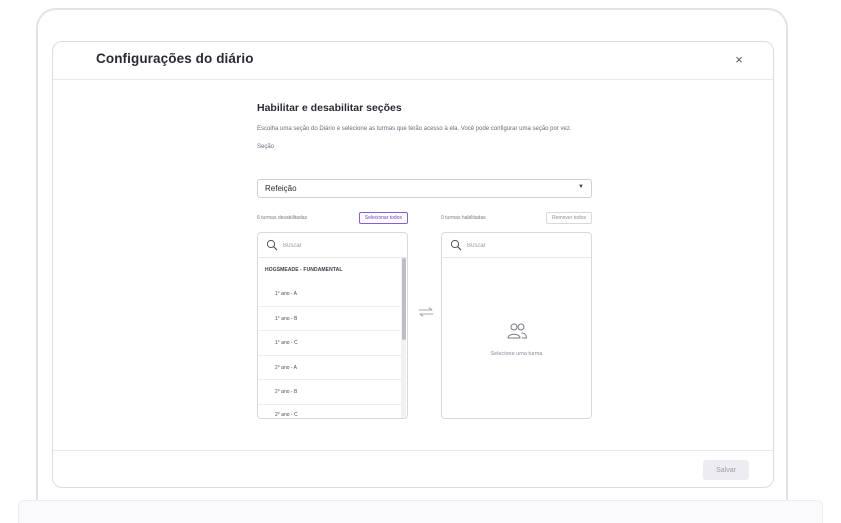 The width and height of the screenshot is (841, 523). I want to click on disabled-search-row, so click(332, 245).